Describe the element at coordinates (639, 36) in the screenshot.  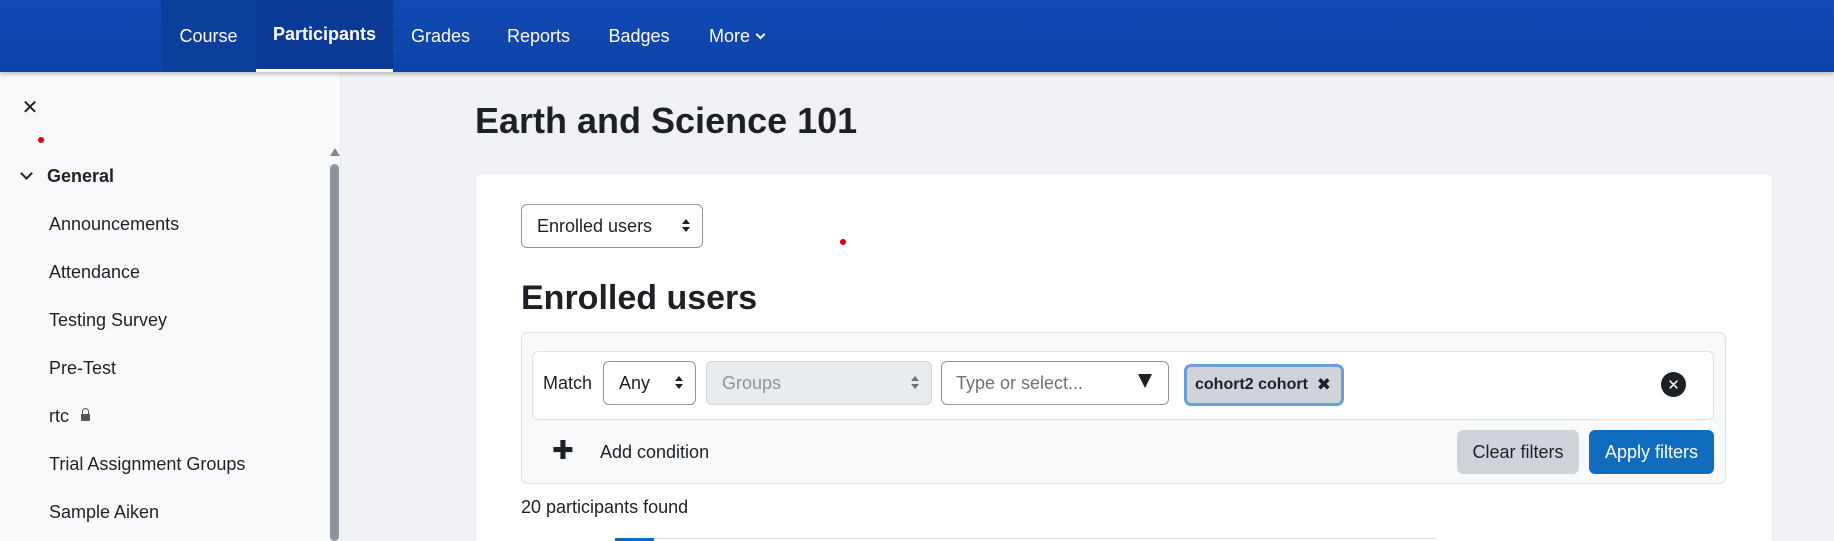
I see `nav-tab-badges: Badges` at that location.